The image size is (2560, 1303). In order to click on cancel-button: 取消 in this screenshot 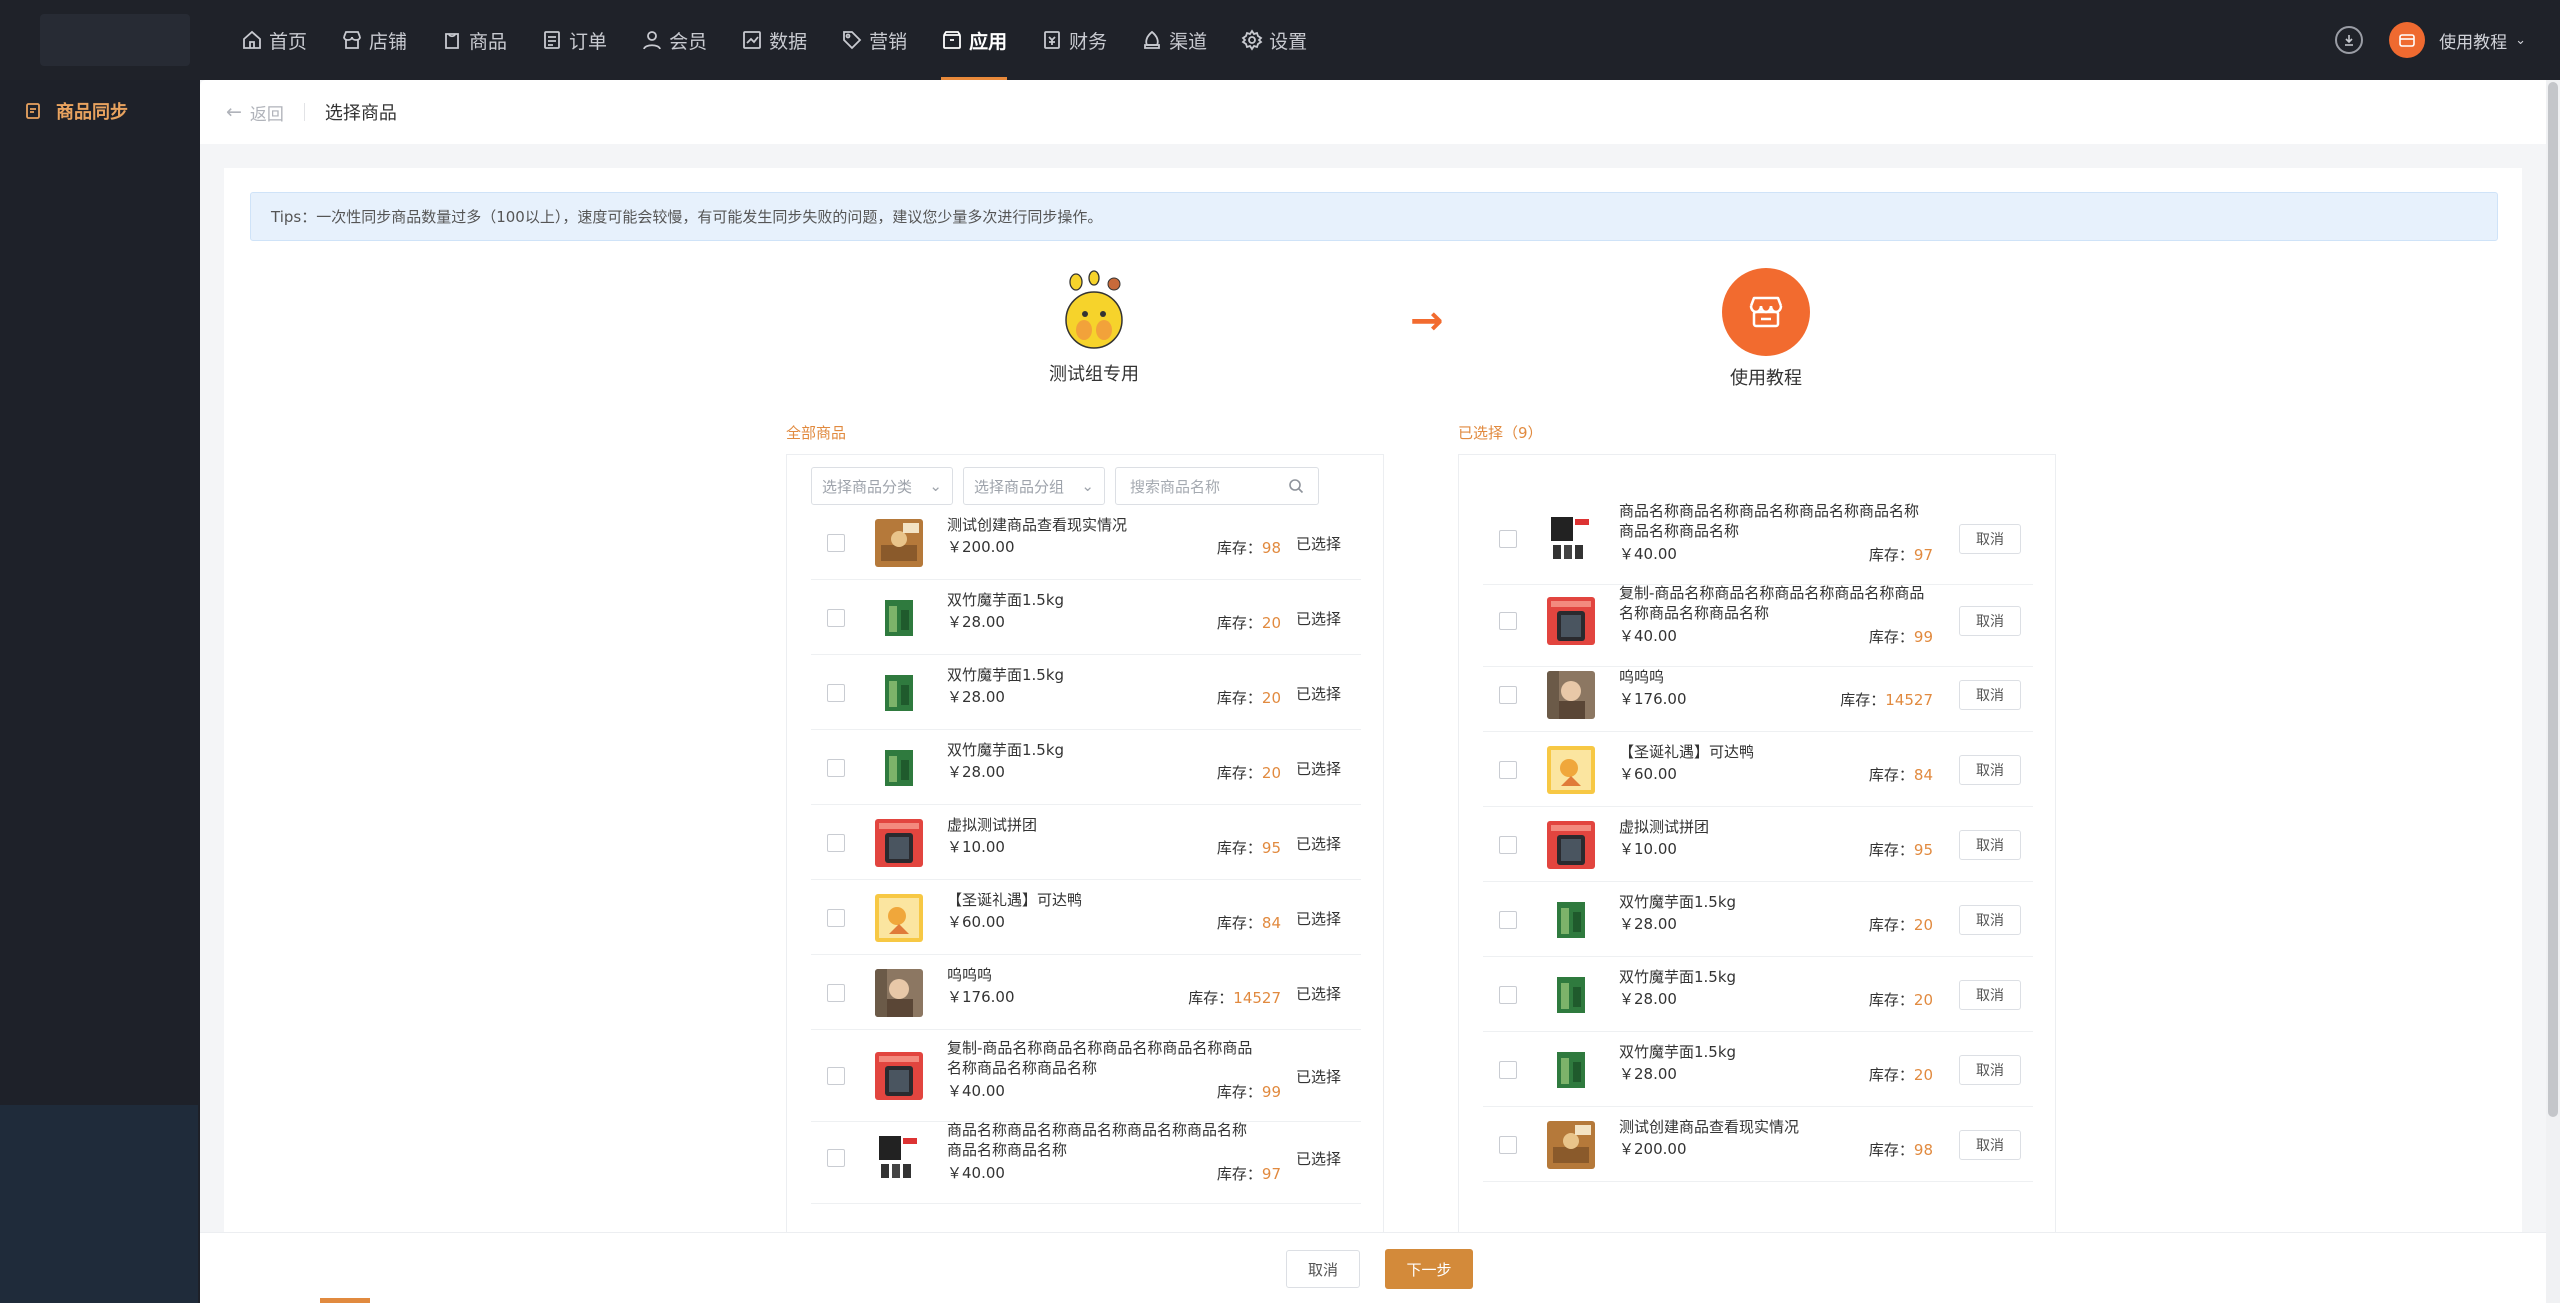, I will do `click(1323, 1269)`.